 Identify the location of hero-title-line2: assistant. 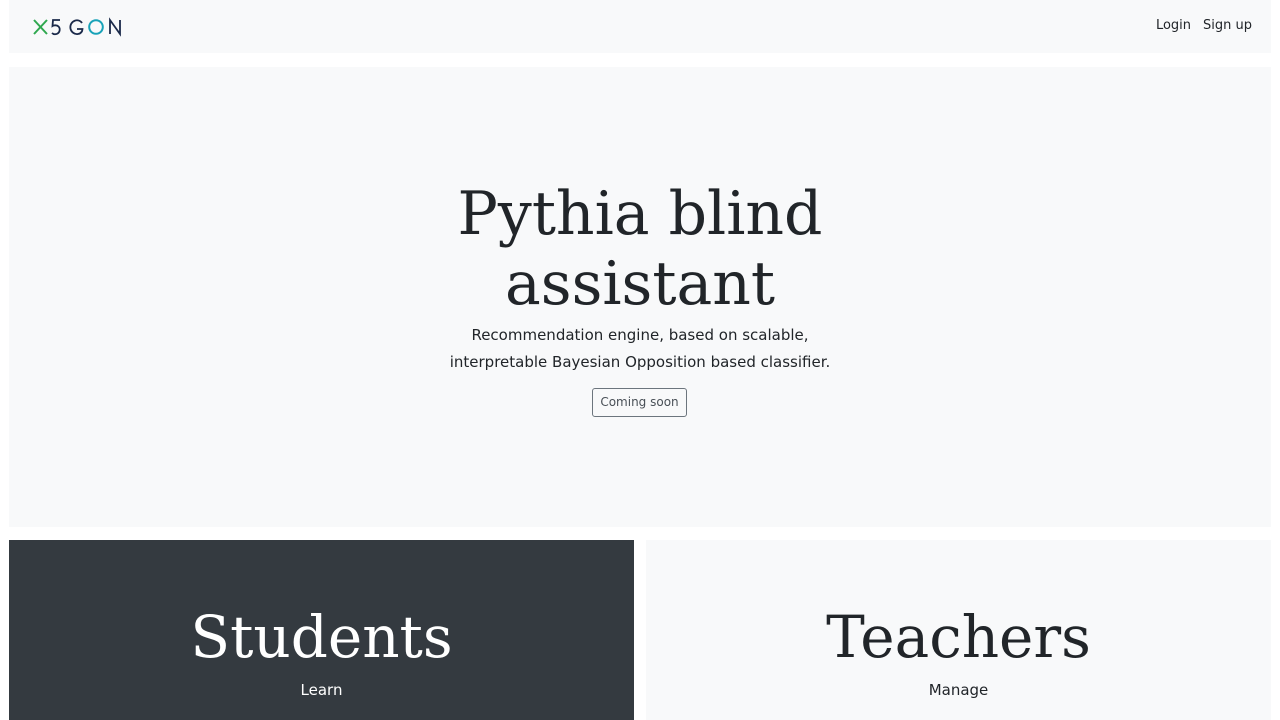
(640, 284).